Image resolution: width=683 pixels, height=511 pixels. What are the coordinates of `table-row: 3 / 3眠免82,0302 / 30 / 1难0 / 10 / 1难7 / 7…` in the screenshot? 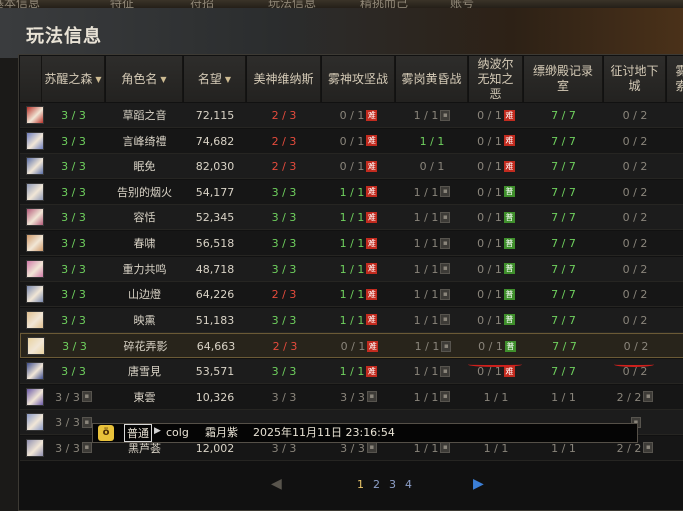 It's located at (351, 166).